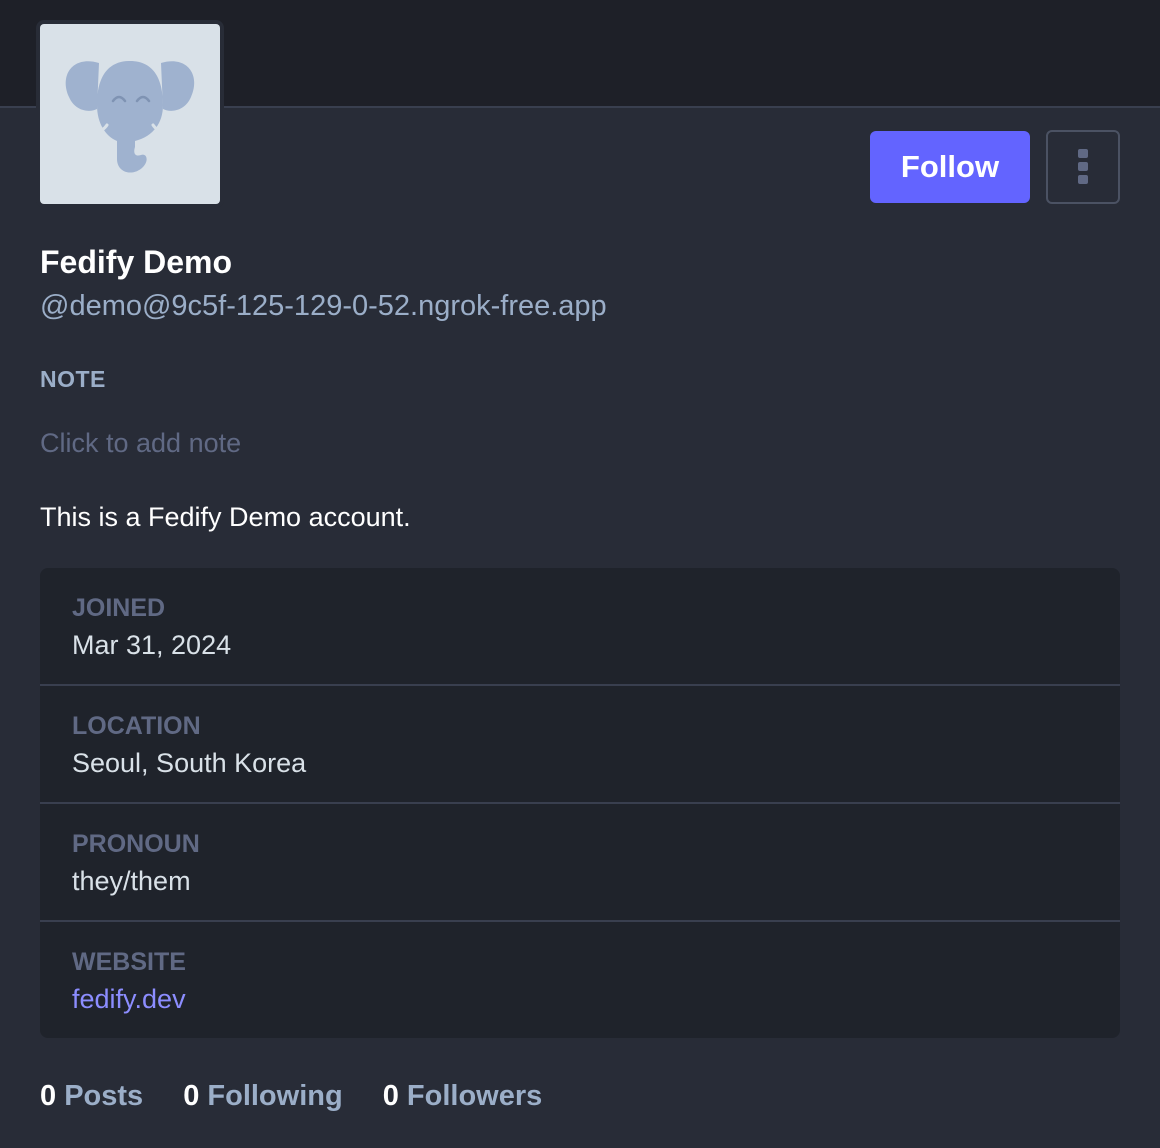 The width and height of the screenshot is (1160, 1148). Describe the element at coordinates (136, 726) in the screenshot. I see `field-label: LOCATION` at that location.